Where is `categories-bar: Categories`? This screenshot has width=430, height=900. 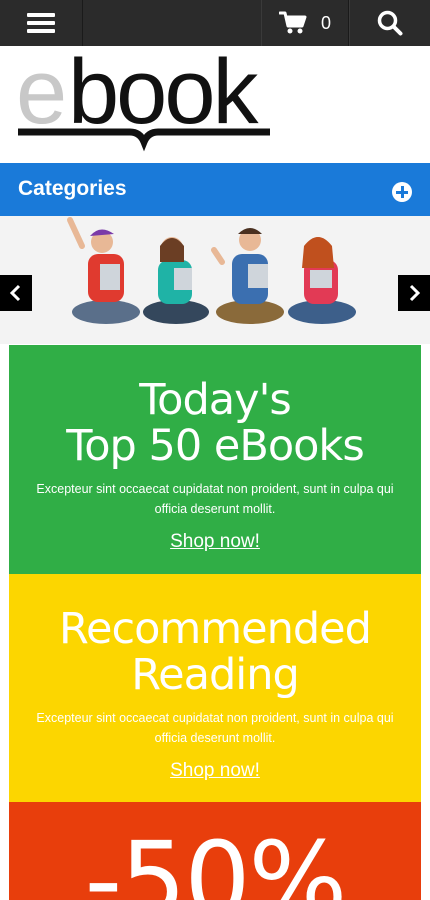 categories-bar: Categories is located at coordinates (215, 189).